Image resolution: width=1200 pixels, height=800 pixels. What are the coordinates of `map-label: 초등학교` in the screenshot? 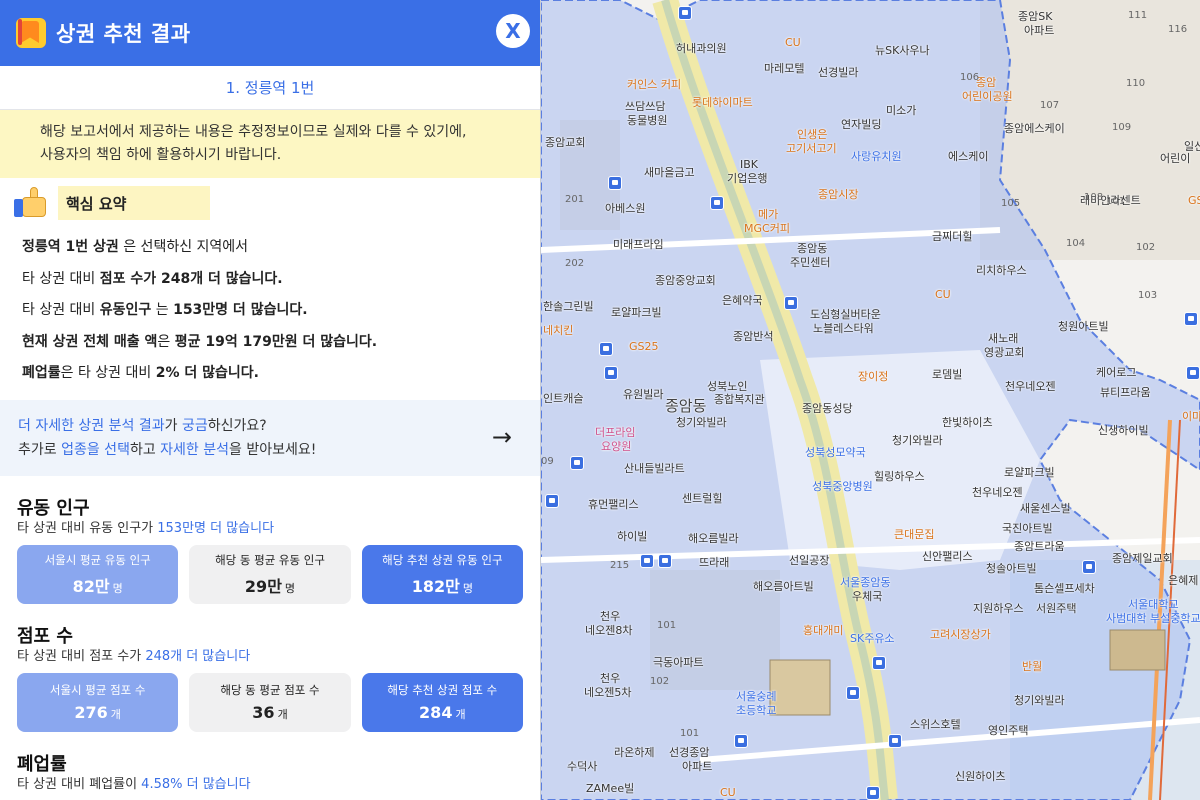 It's located at (756, 710).